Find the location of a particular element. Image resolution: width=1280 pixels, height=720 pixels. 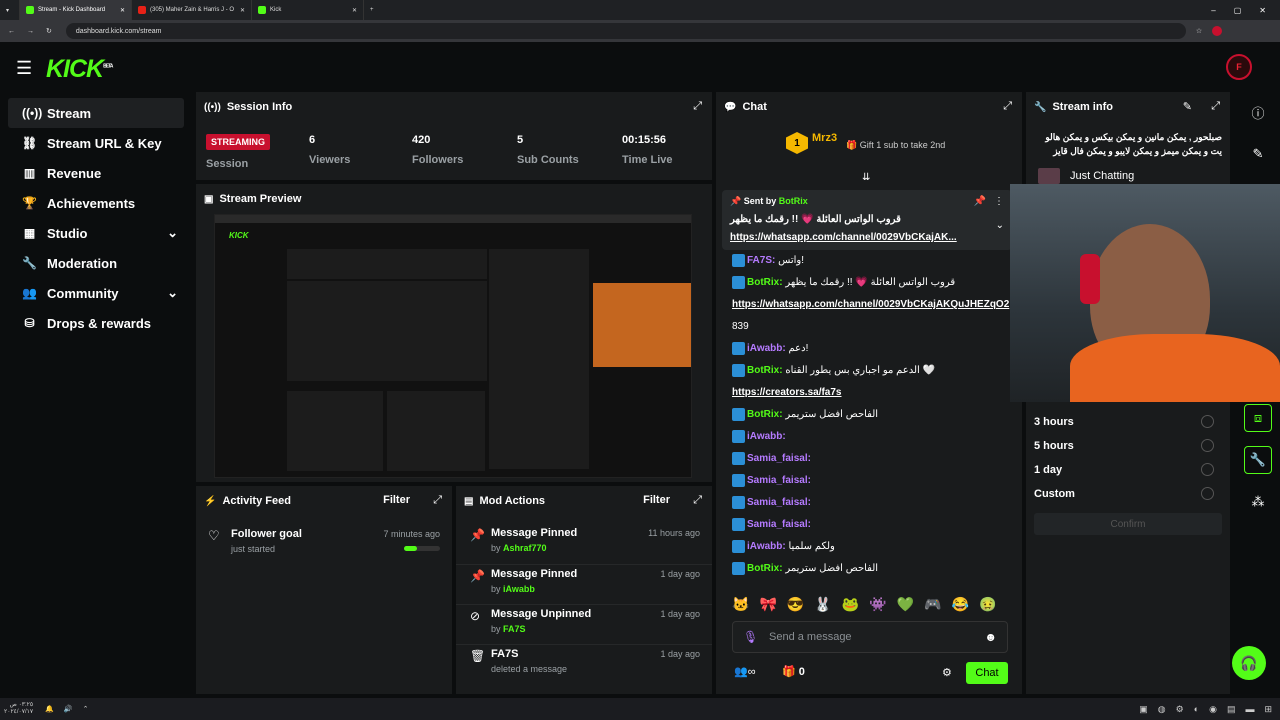

more-options-icon: ⋮ is located at coordinates (999, 201).